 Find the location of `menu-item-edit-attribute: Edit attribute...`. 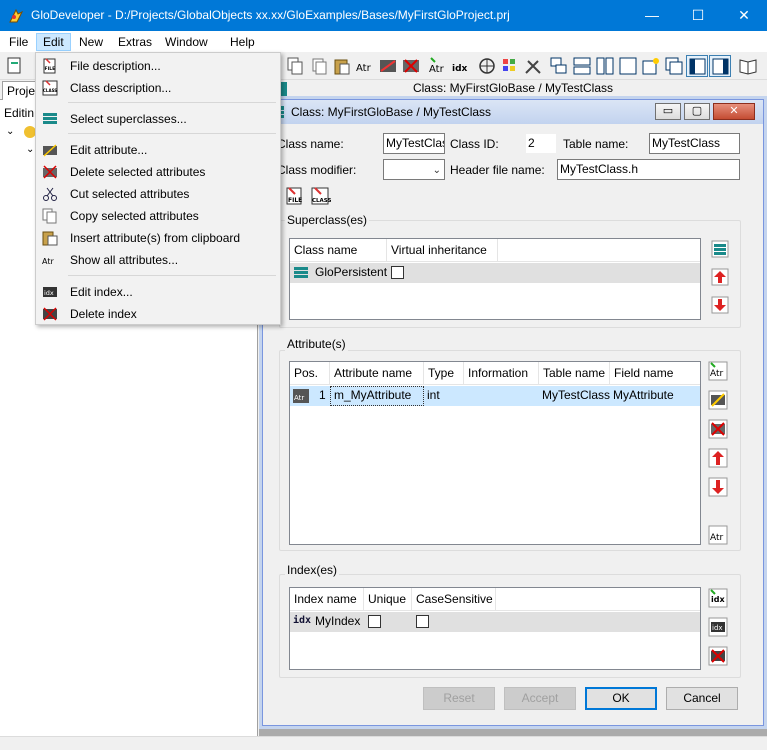

menu-item-edit-attribute: Edit attribute... is located at coordinates (158, 150).